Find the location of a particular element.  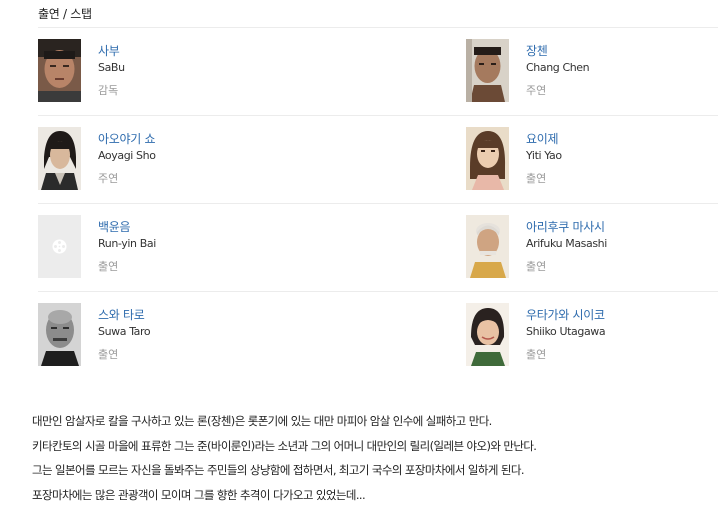

cast-name-english: Run-yin Bai is located at coordinates (127, 243).